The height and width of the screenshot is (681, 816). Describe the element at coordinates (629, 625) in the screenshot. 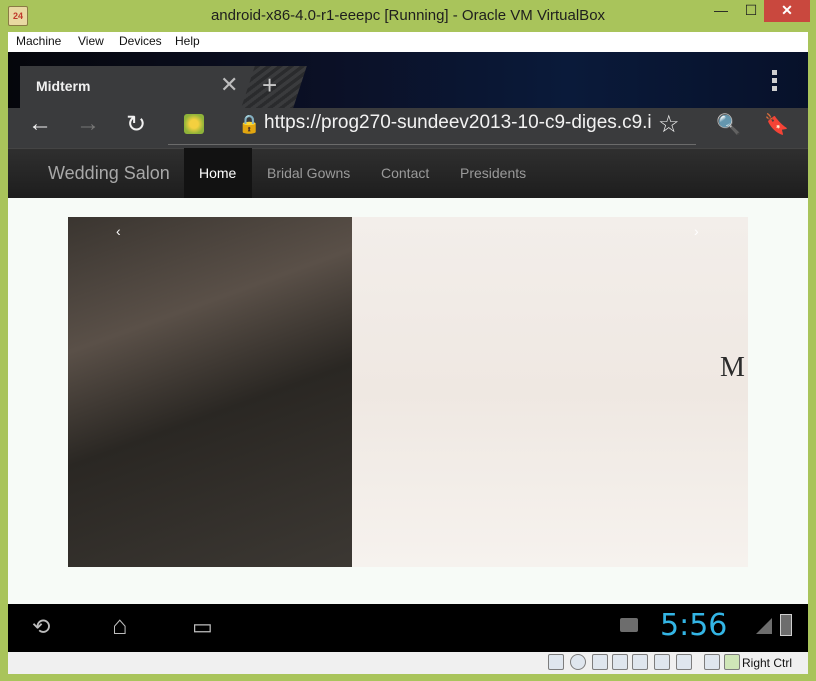

I see `shopping-bag-icon` at that location.